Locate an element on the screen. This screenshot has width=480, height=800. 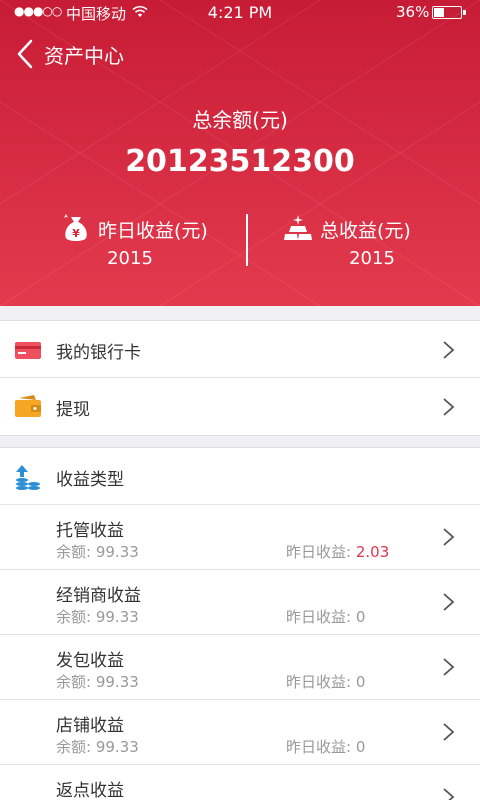
menu-item-withdraw: 提现 is located at coordinates (240, 406).